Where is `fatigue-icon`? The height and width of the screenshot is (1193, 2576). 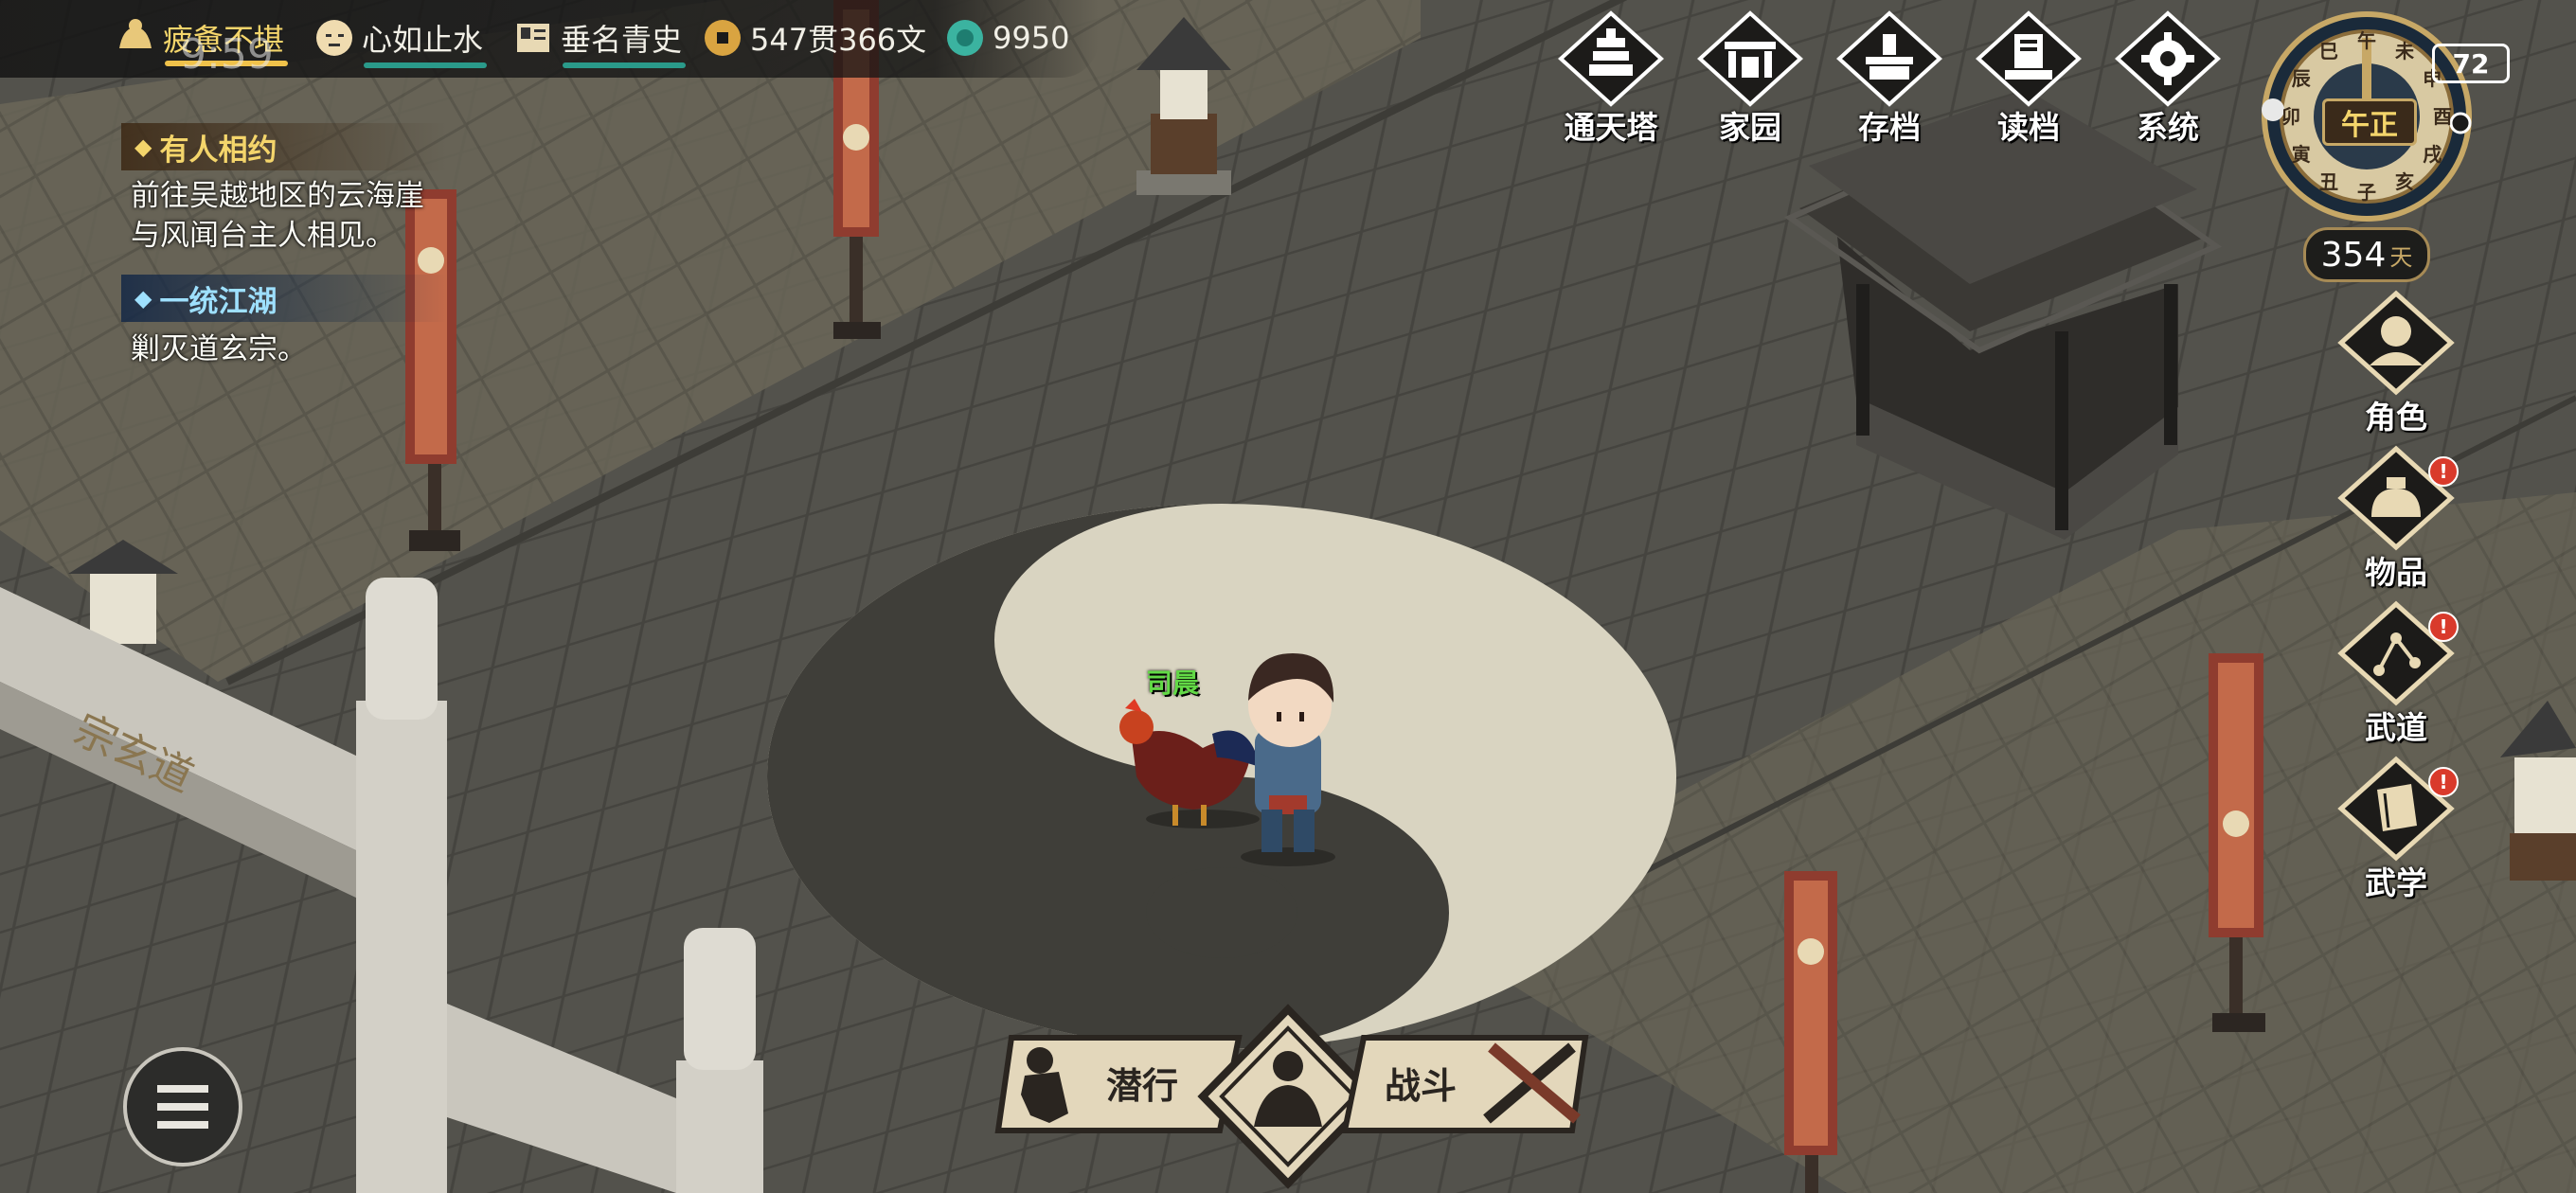 fatigue-icon is located at coordinates (135, 33).